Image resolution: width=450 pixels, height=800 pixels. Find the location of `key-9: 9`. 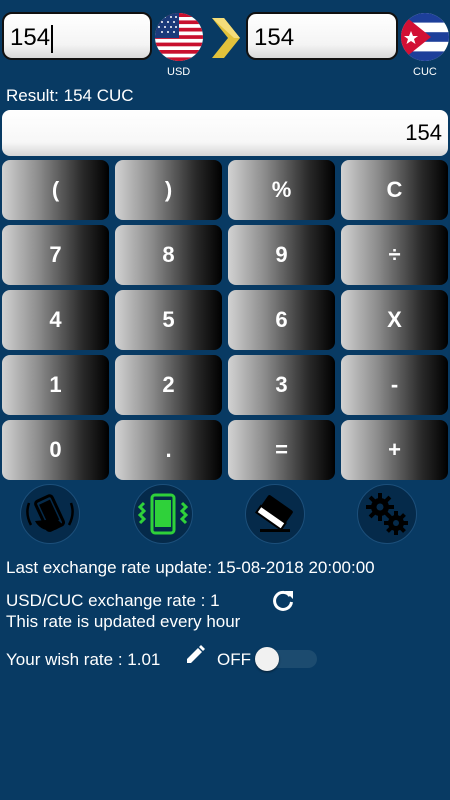

key-9: 9 is located at coordinates (281, 255).